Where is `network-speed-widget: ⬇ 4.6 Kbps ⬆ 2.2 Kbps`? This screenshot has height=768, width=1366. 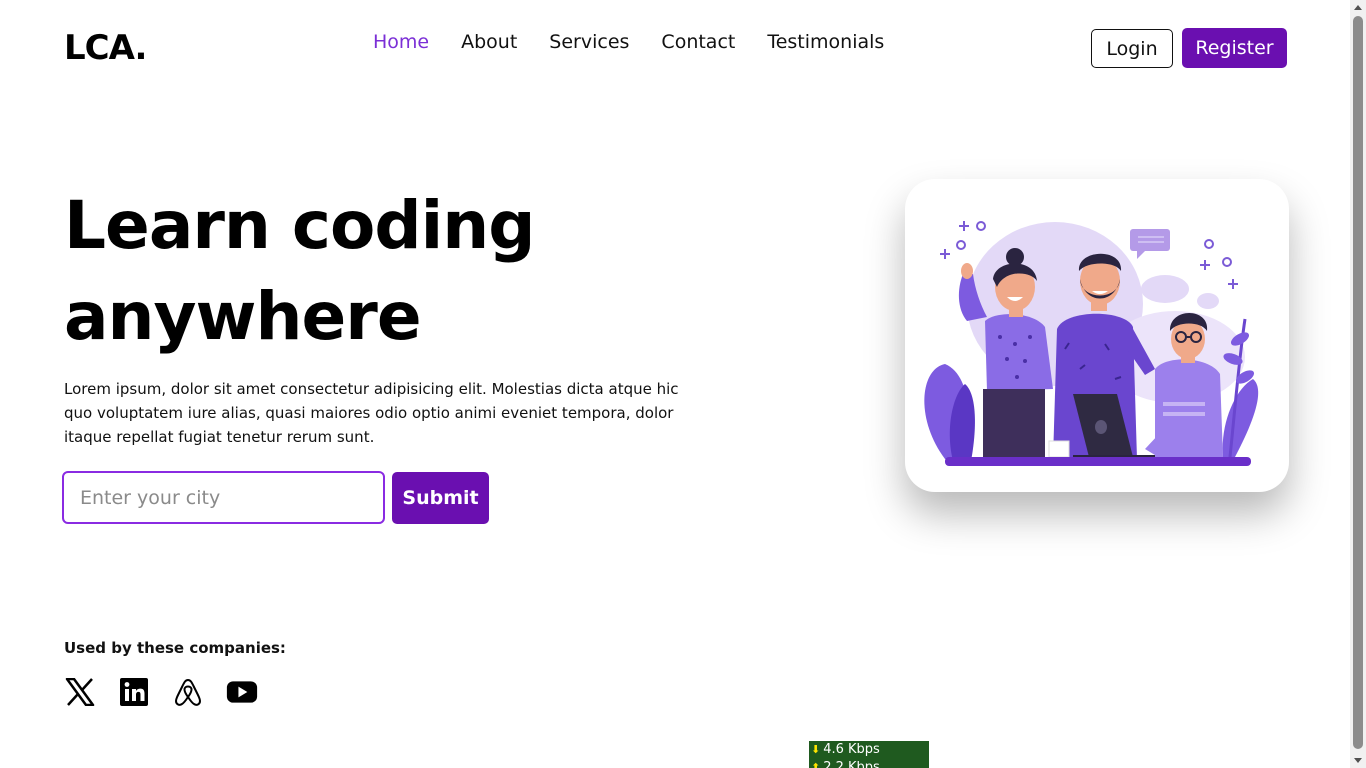 network-speed-widget: ⬇ 4.6 Kbps ⬆ 2.2 Kbps is located at coordinates (869, 754).